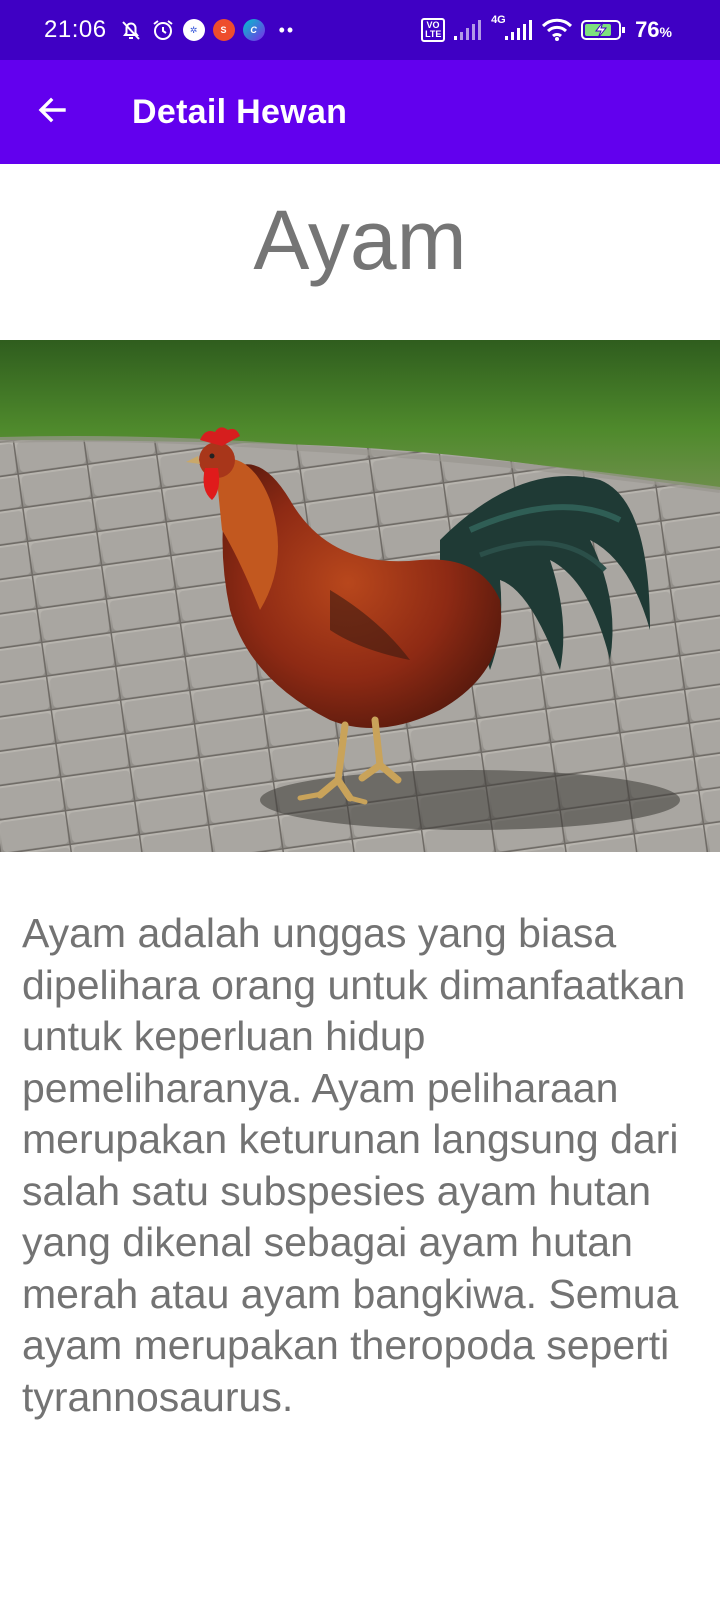 This screenshot has height=1600, width=720. Describe the element at coordinates (240, 111) in the screenshot. I see `app-bar-title: Detail Hewan` at that location.